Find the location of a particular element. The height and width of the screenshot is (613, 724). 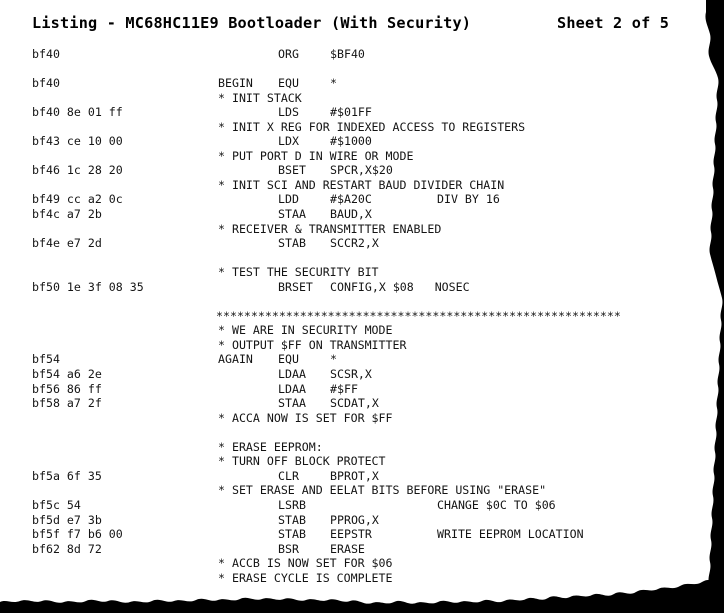

code-line: bf58 a7 2f STAA SCDAT,X is located at coordinates (362, 403).